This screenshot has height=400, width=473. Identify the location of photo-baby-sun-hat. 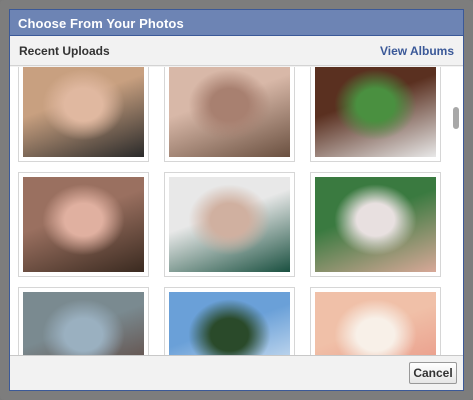
(229, 112).